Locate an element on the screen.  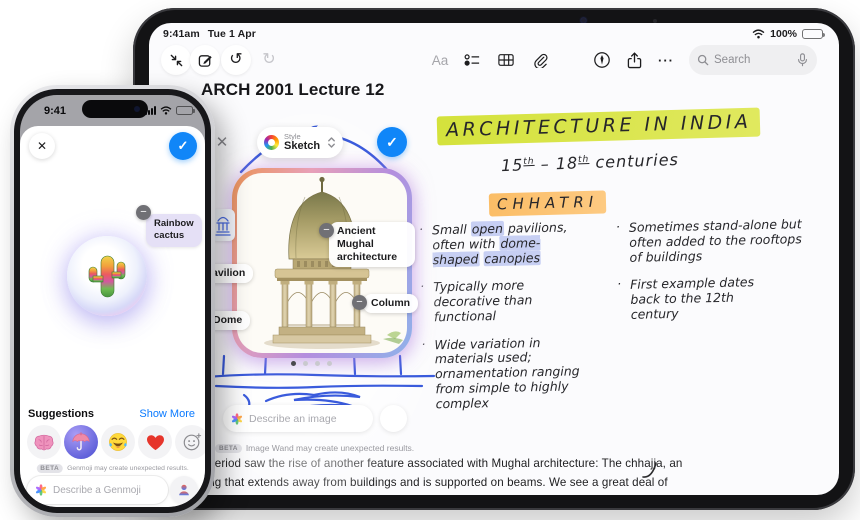
mini-pavilion-sketch-icon is located at coordinates (223, 226).